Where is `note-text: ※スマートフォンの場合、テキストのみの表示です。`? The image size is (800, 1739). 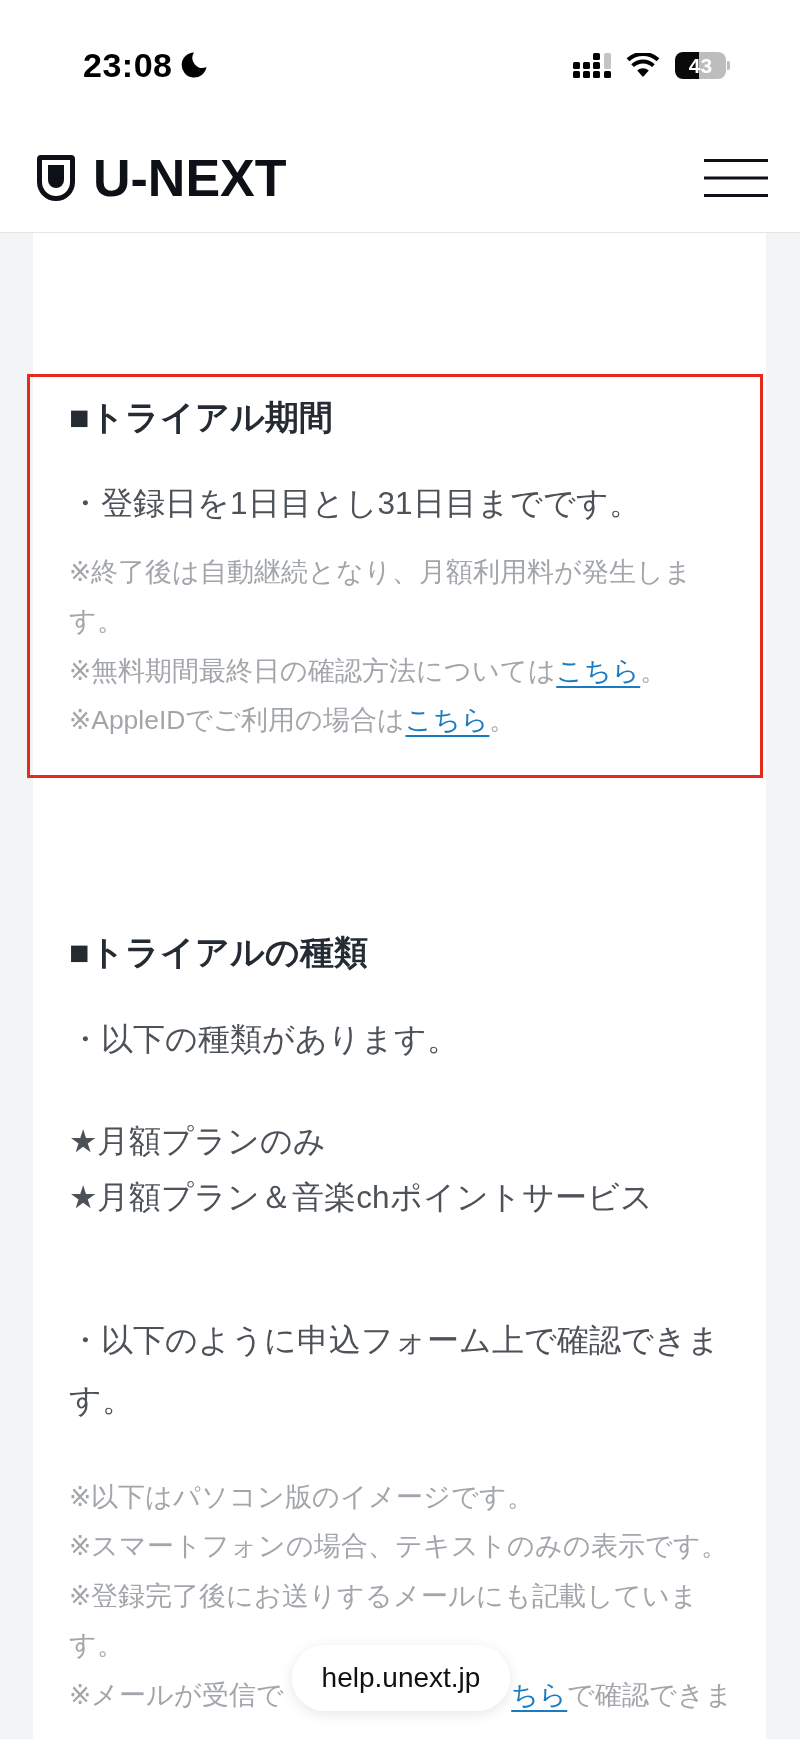
note-text: ※スマートフォンの場合、テキストのみの表示です。 is located at coordinates (399, 1546).